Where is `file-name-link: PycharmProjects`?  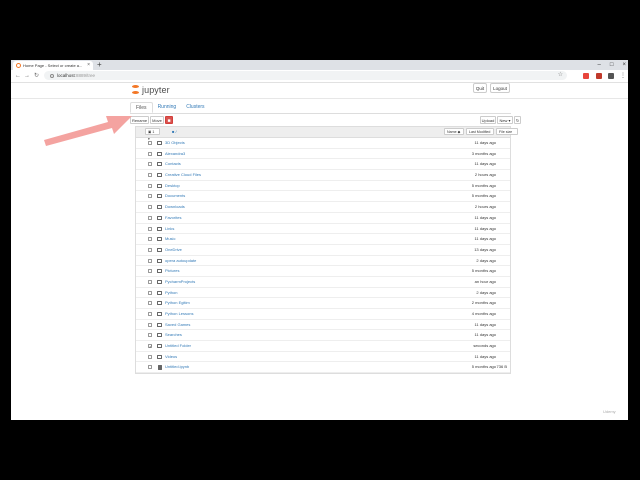 file-name-link: PycharmProjects is located at coordinates (180, 282).